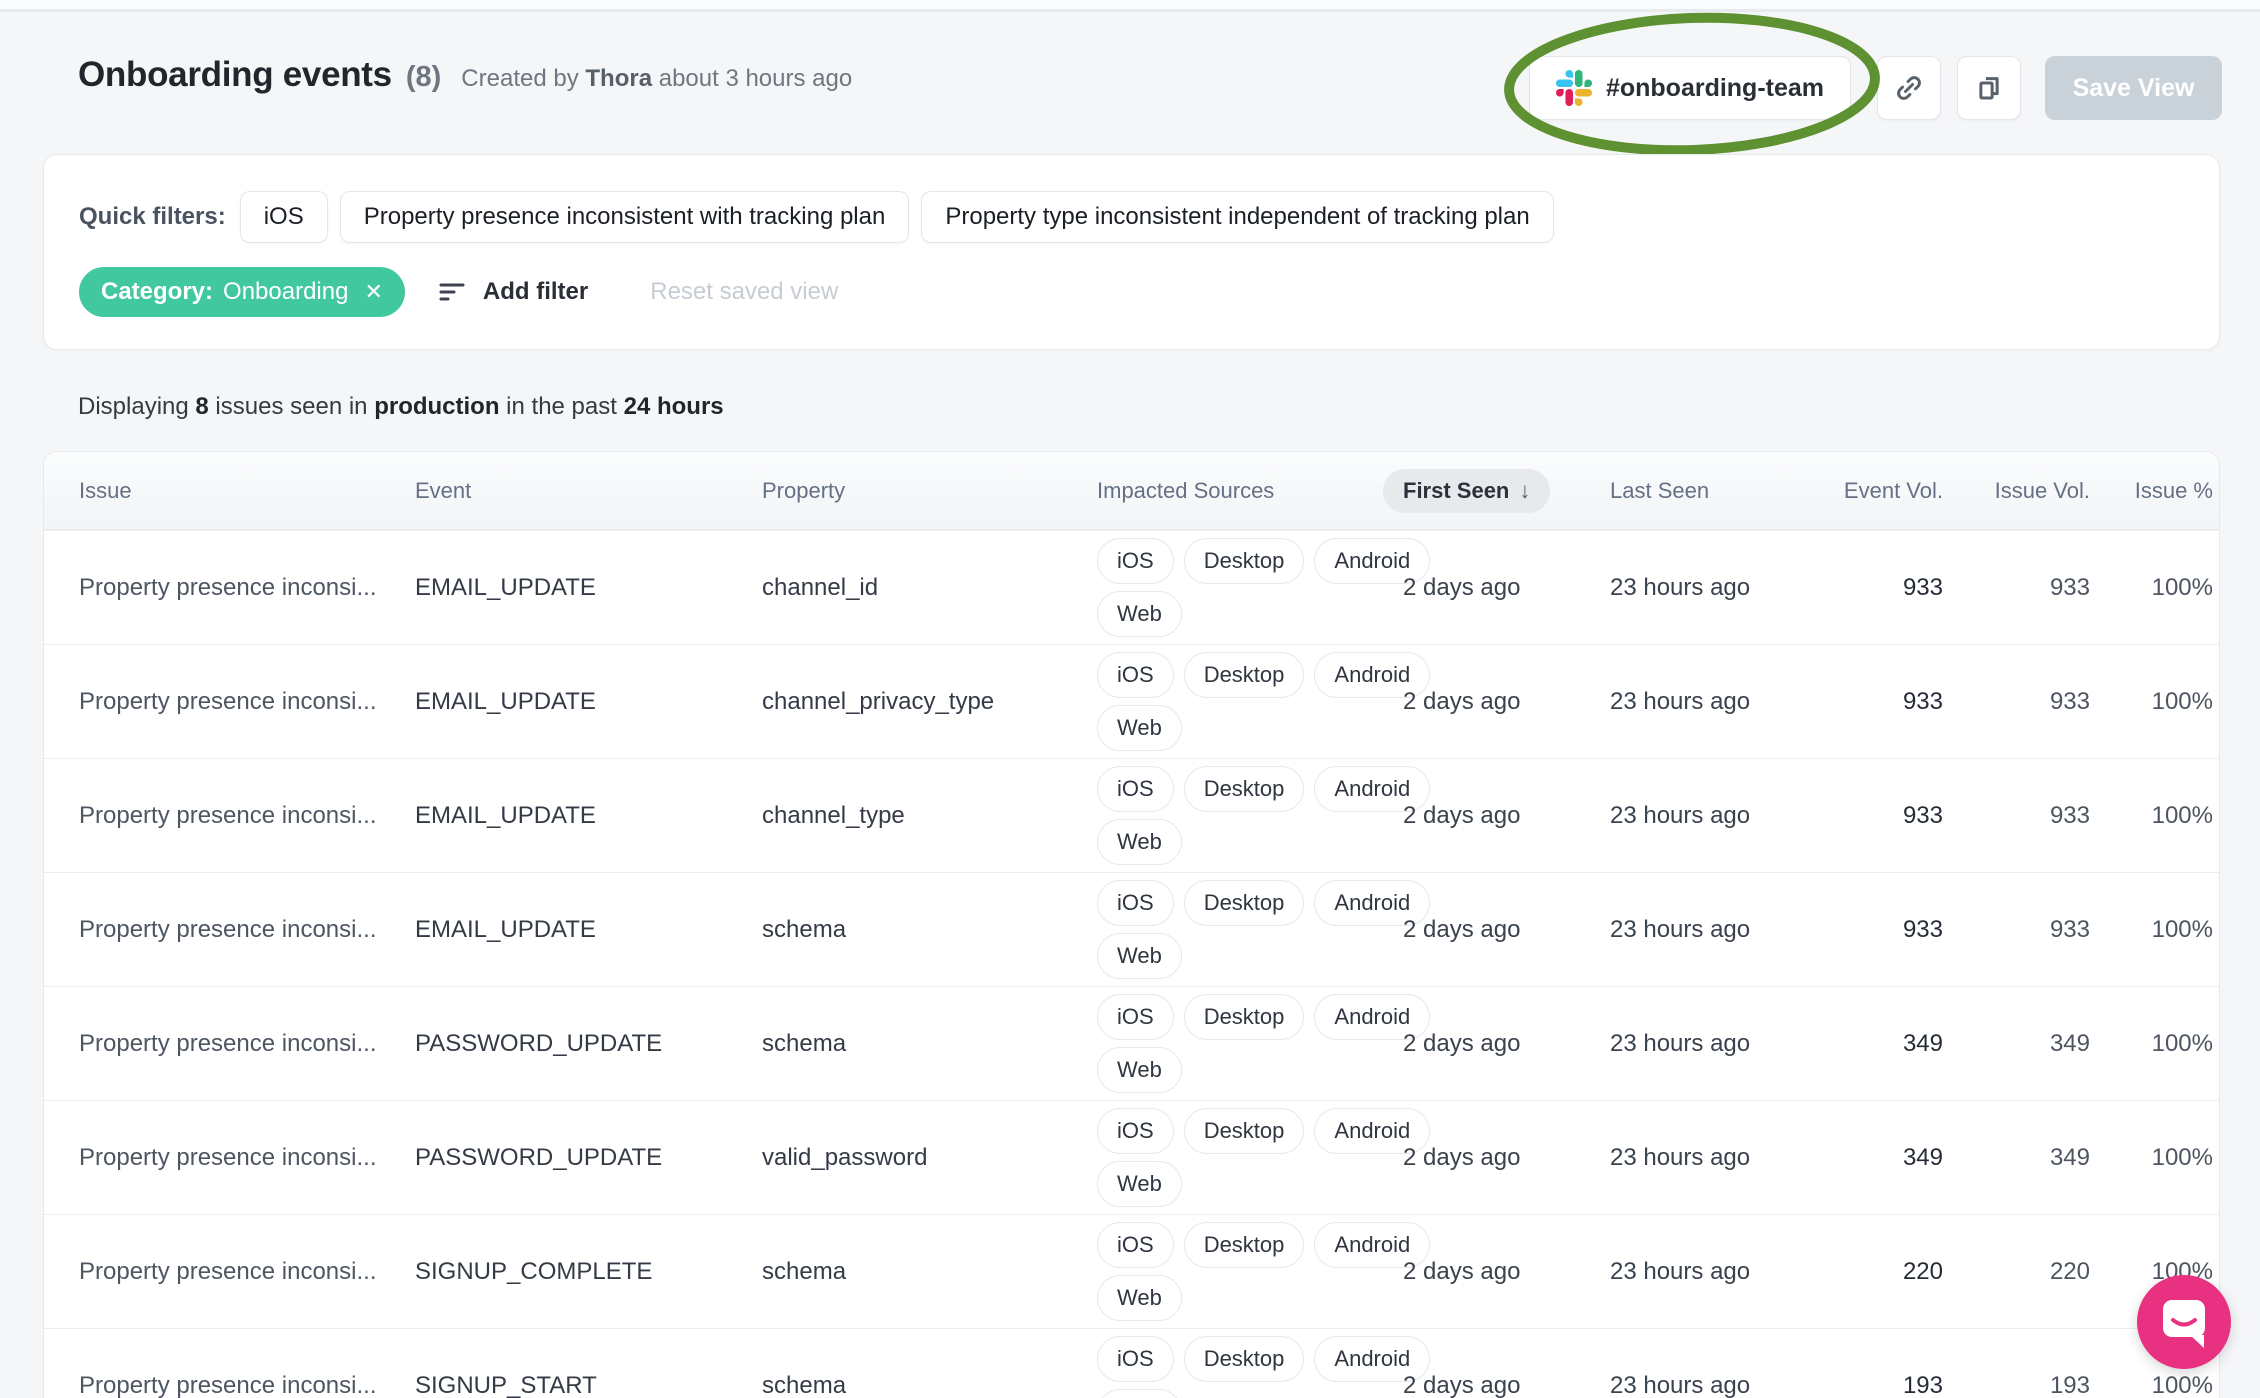  What do you see at coordinates (1922, 1271) in the screenshot?
I see `event-vol-cell: 220` at bounding box center [1922, 1271].